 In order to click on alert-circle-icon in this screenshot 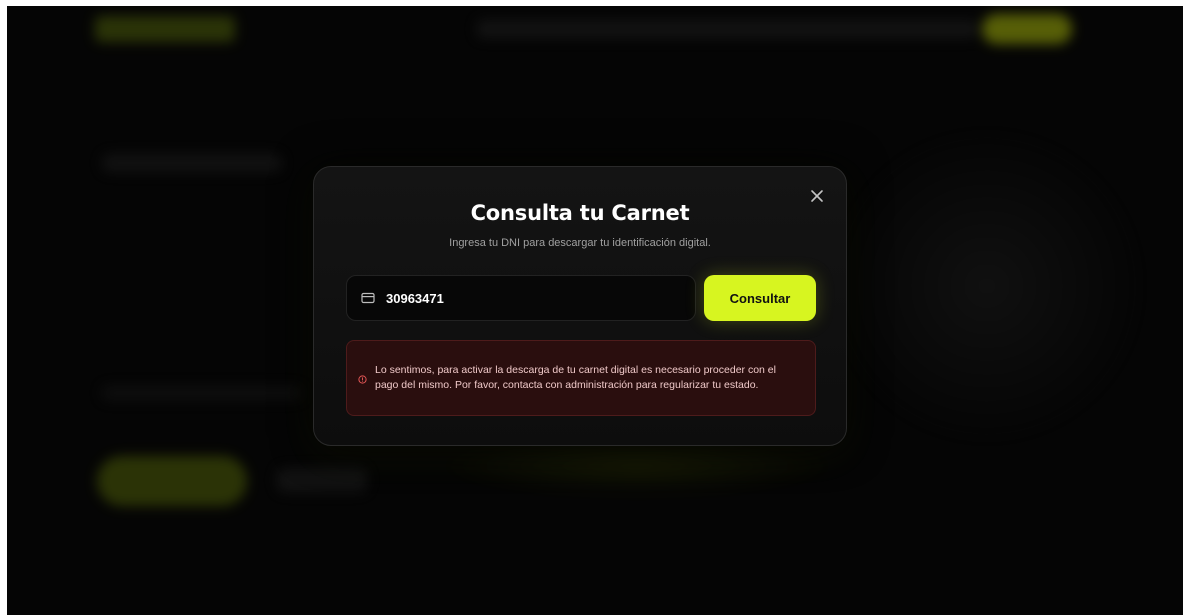, I will do `click(362, 379)`.